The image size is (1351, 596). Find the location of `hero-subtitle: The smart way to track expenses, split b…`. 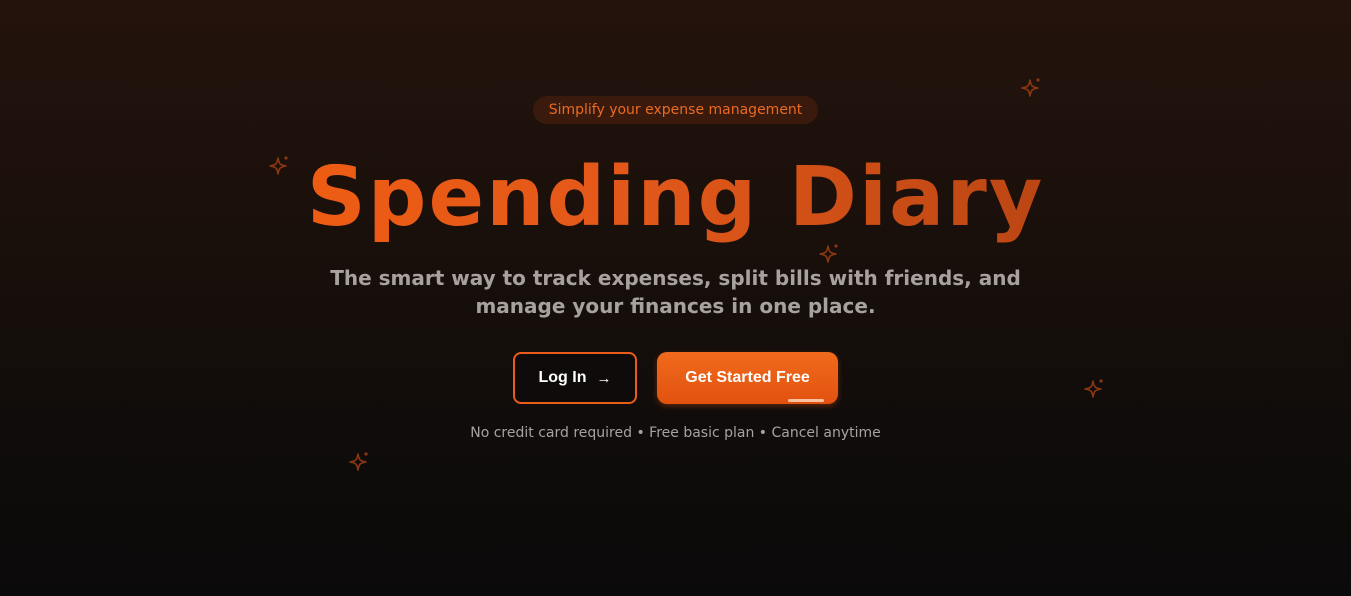

hero-subtitle: The smart way to track expenses, split b… is located at coordinates (675, 292).